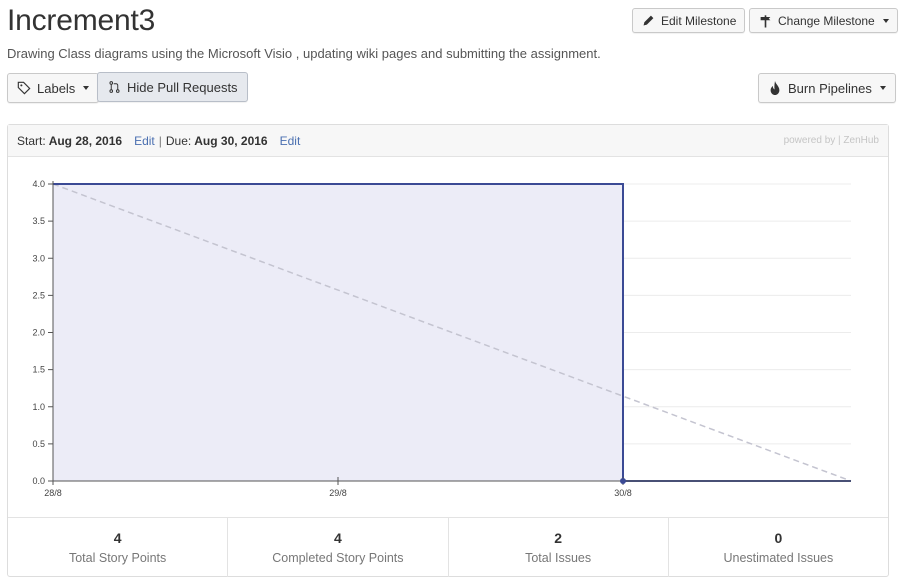  I want to click on tag-icon, so click(24, 88).